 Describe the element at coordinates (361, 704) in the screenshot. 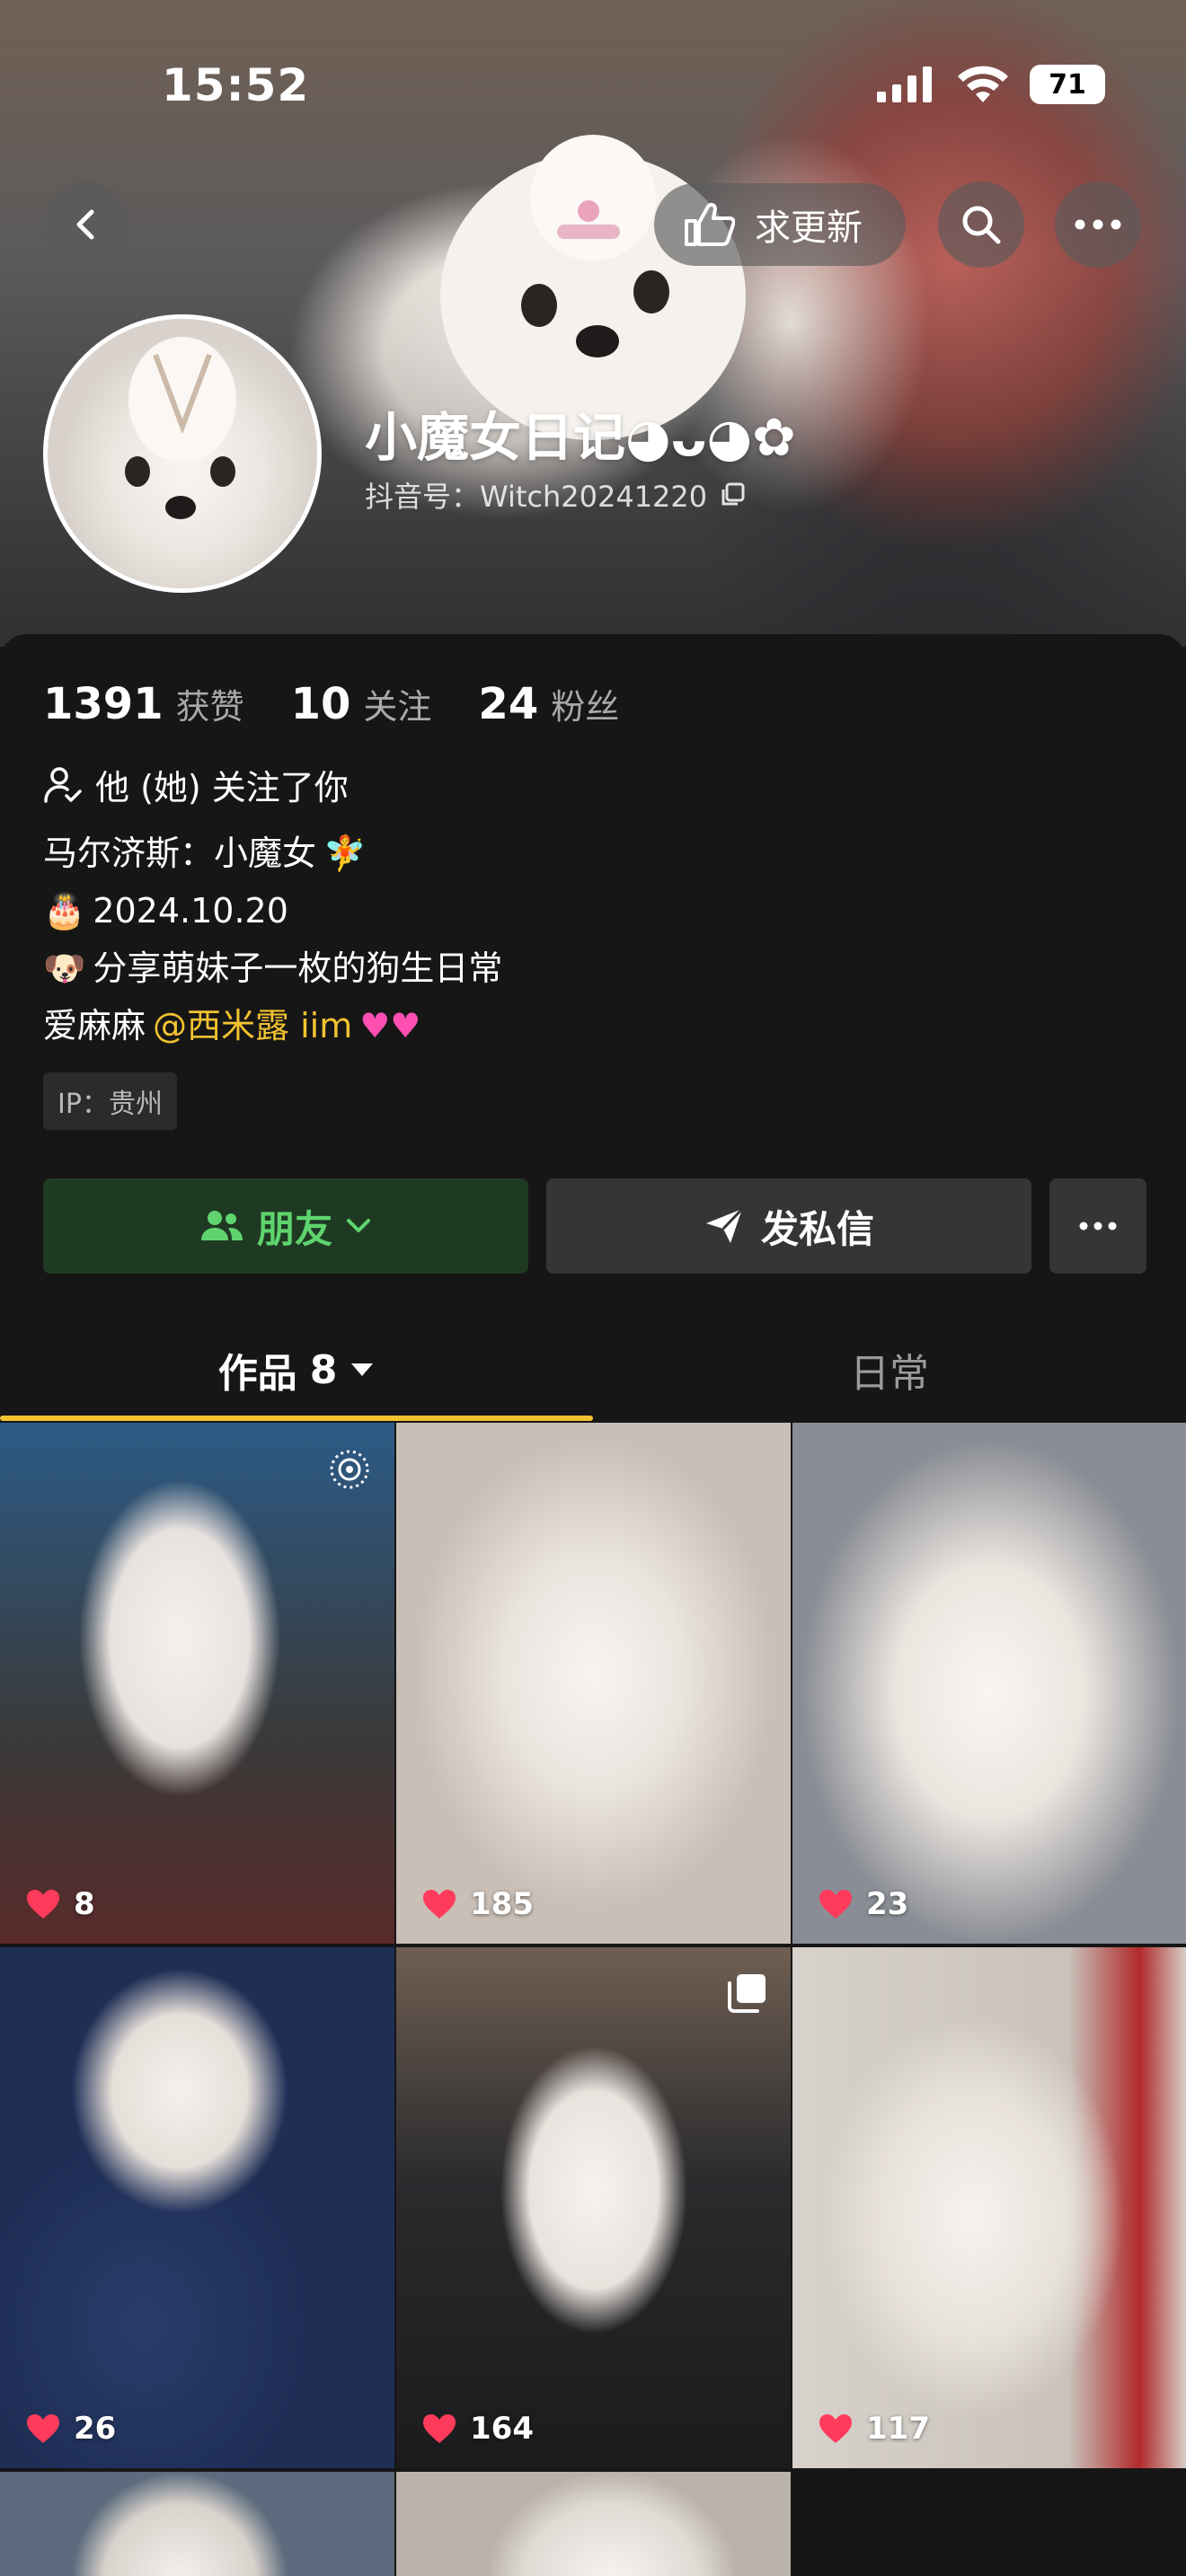

I see `stat-following: 10 关注` at that location.